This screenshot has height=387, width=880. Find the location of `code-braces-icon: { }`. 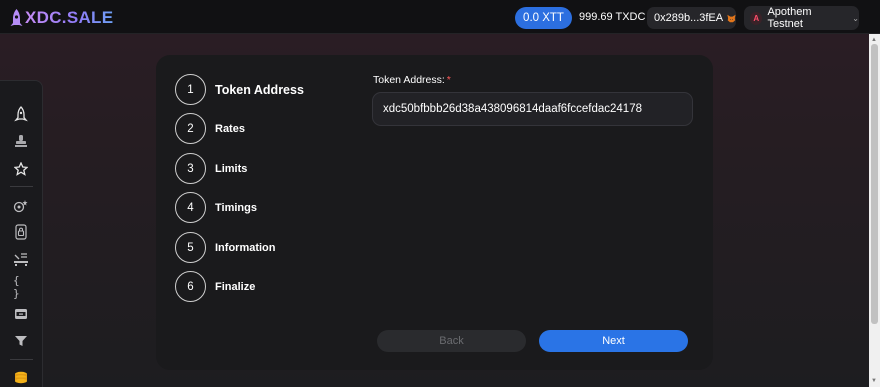

code-braces-icon: { } is located at coordinates (21, 287).